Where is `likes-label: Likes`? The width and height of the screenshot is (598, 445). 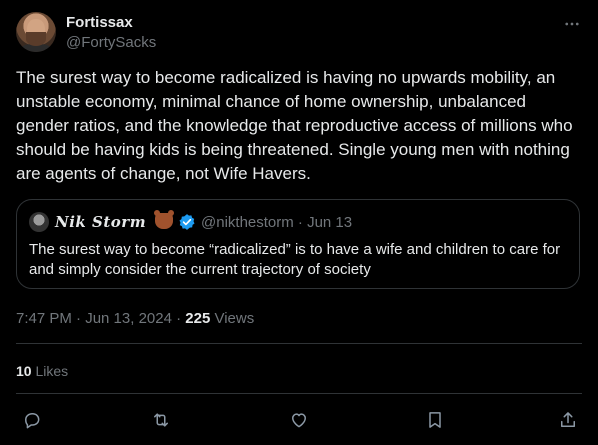 likes-label: Likes is located at coordinates (50, 371).